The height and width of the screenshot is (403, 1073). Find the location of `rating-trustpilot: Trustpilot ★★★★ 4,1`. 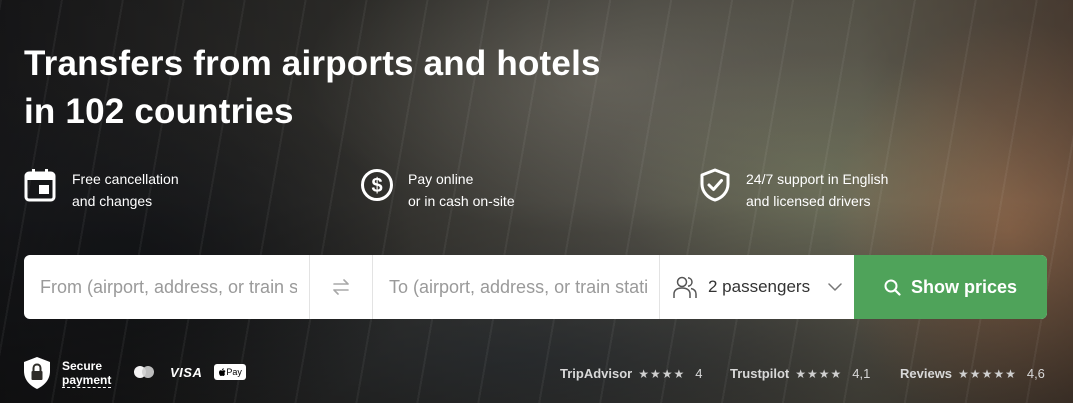

rating-trustpilot: Trustpilot ★★★★ 4,1 is located at coordinates (800, 373).